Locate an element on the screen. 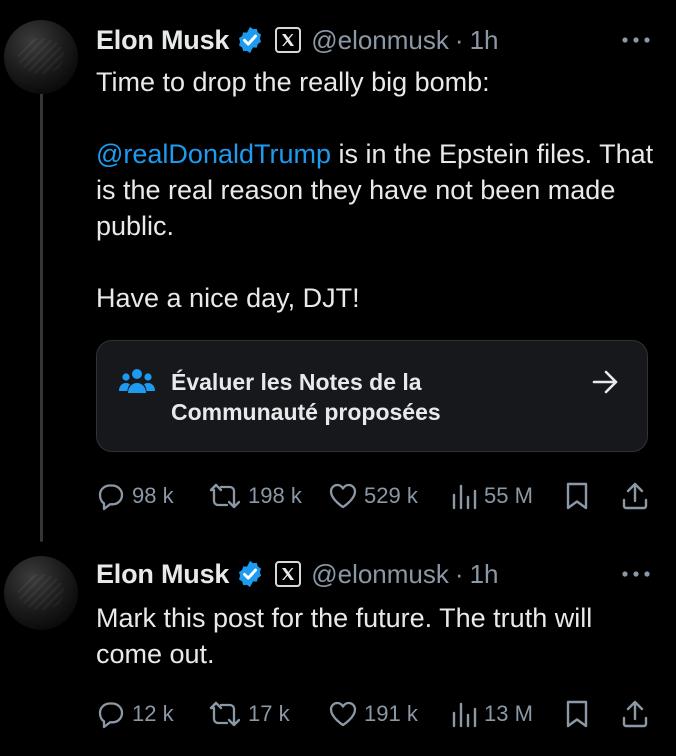  repost-count: 198 k is located at coordinates (275, 495).